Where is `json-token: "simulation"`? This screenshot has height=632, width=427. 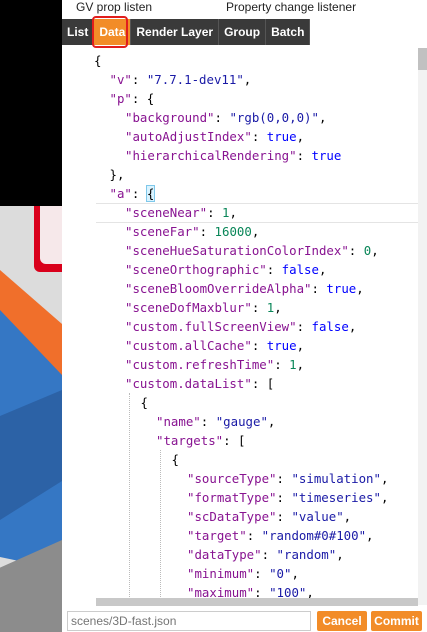
json-token: "simulation" is located at coordinates (336, 478).